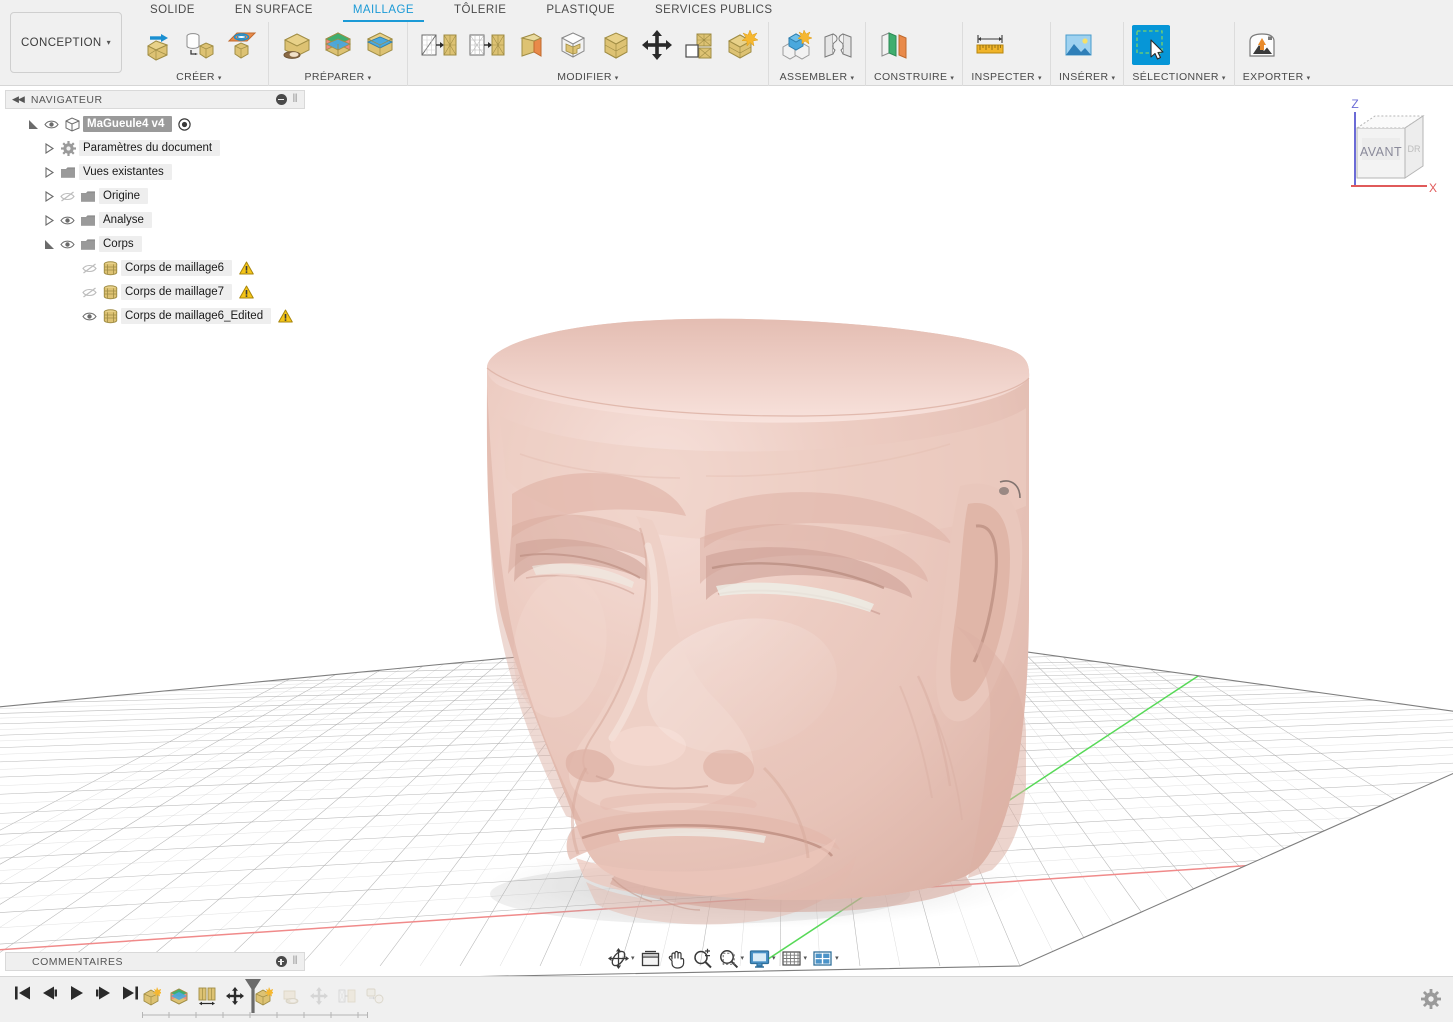 This screenshot has height=1022, width=1453. Describe the element at coordinates (274, 11) in the screenshot. I see `tab-en-surface: EN SURFACE` at that location.